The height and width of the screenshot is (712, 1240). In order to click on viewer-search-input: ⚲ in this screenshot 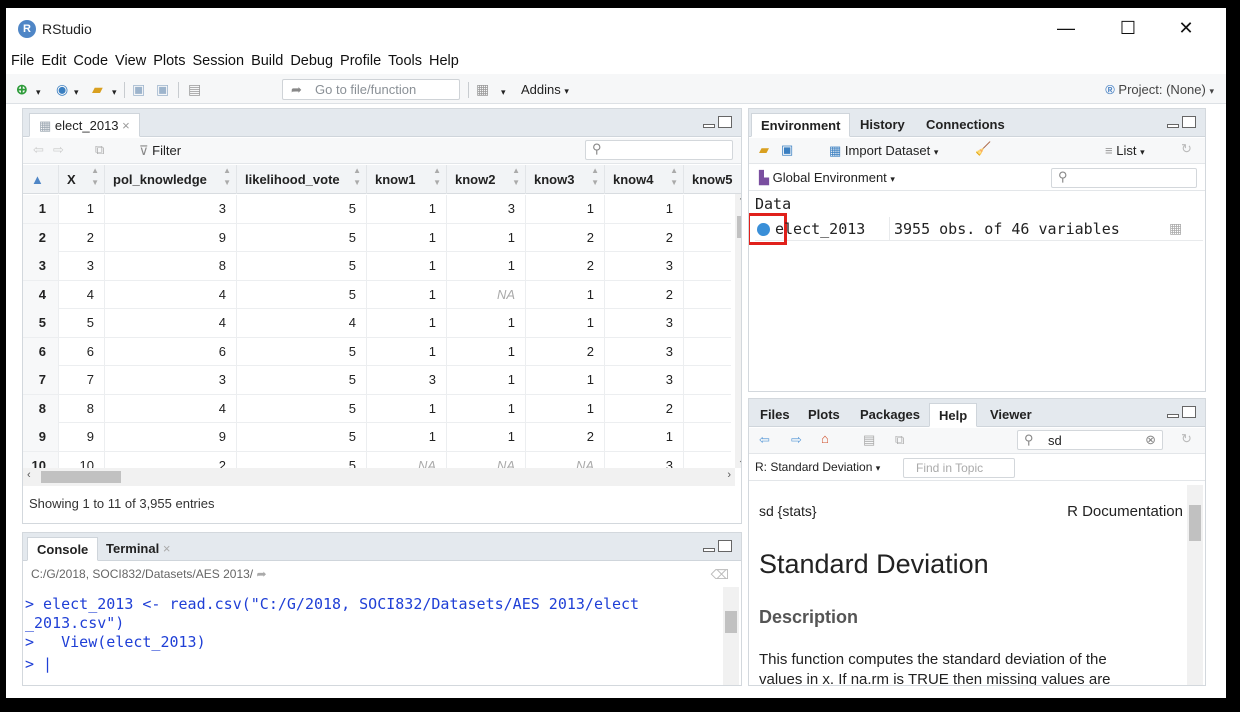, I will do `click(659, 150)`.